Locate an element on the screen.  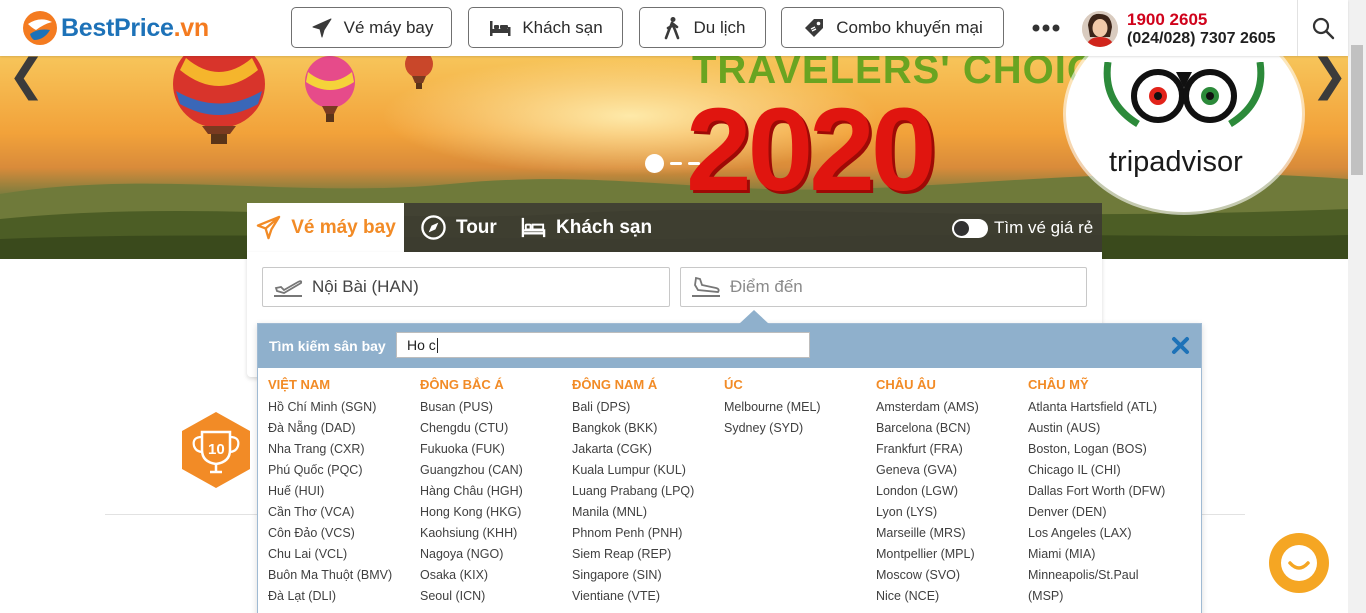
airport-option: Luang Prabang (LPQ) is located at coordinates (647, 491).